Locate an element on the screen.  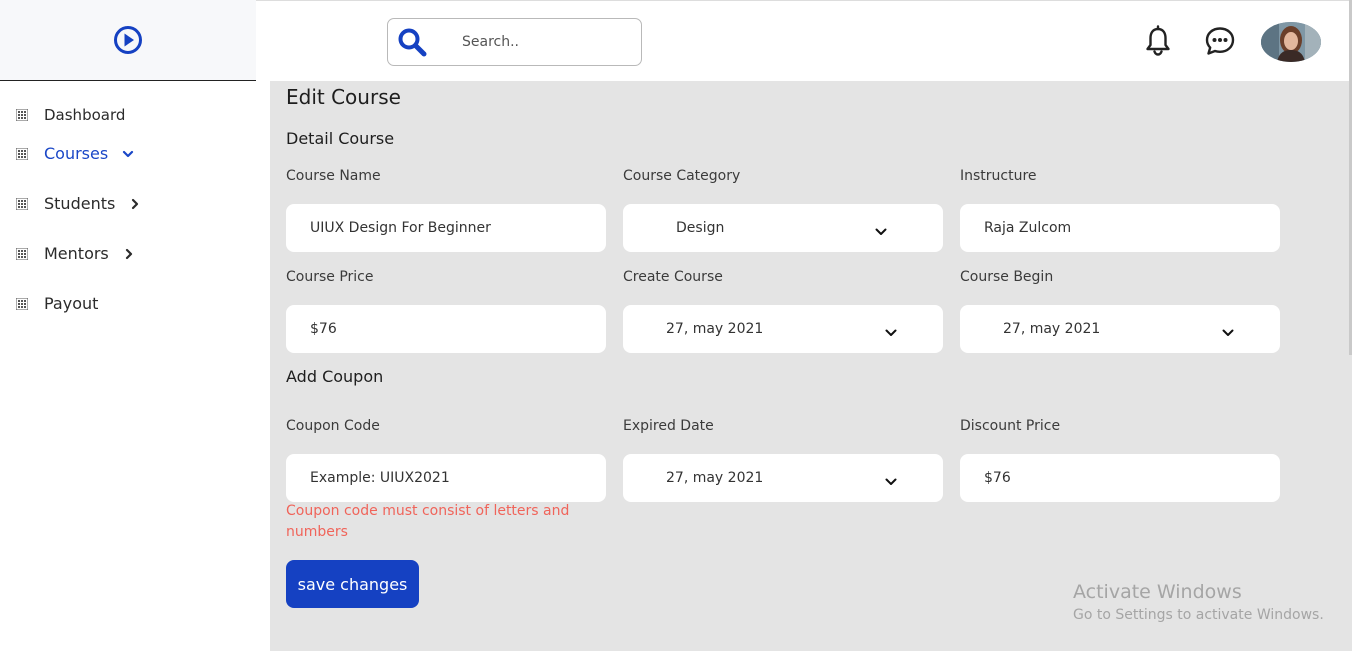
instructure-label: Instructure is located at coordinates (998, 176).